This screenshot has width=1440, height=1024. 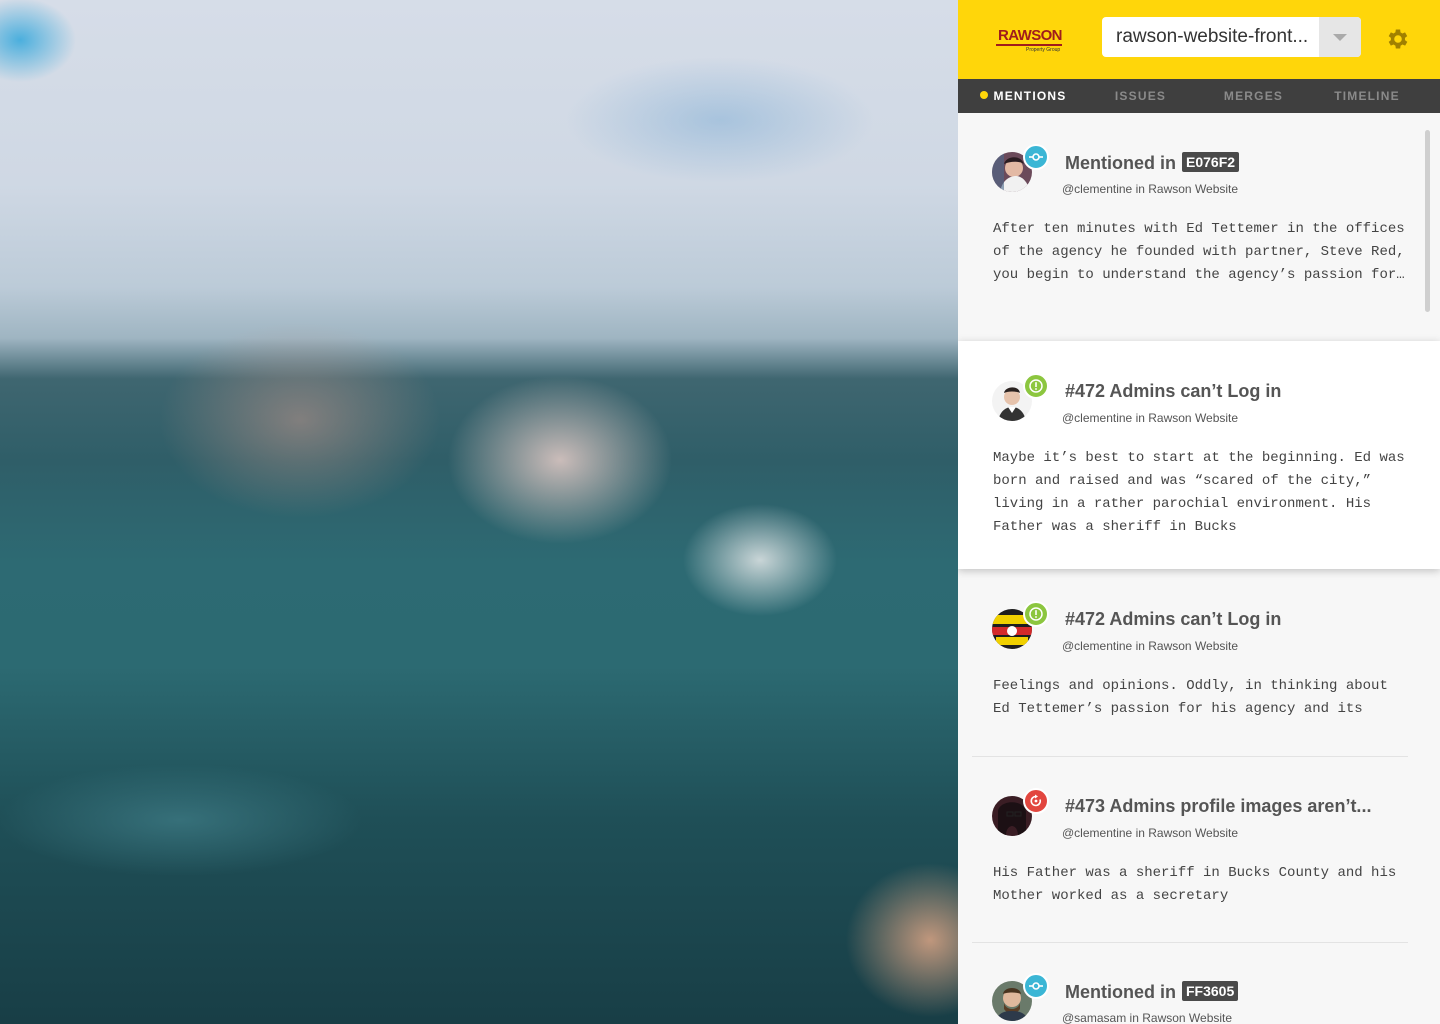 What do you see at coordinates (1210, 991) in the screenshot?
I see `commit-hash-tag: FF3605` at bounding box center [1210, 991].